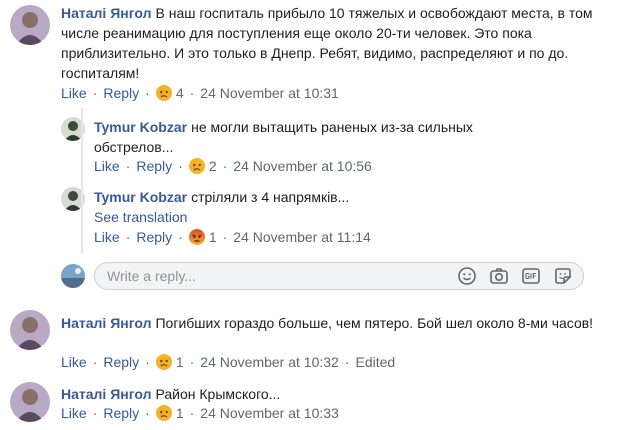 The image size is (620, 430). Describe the element at coordinates (196, 237) in the screenshot. I see `angry-face-icon` at that location.